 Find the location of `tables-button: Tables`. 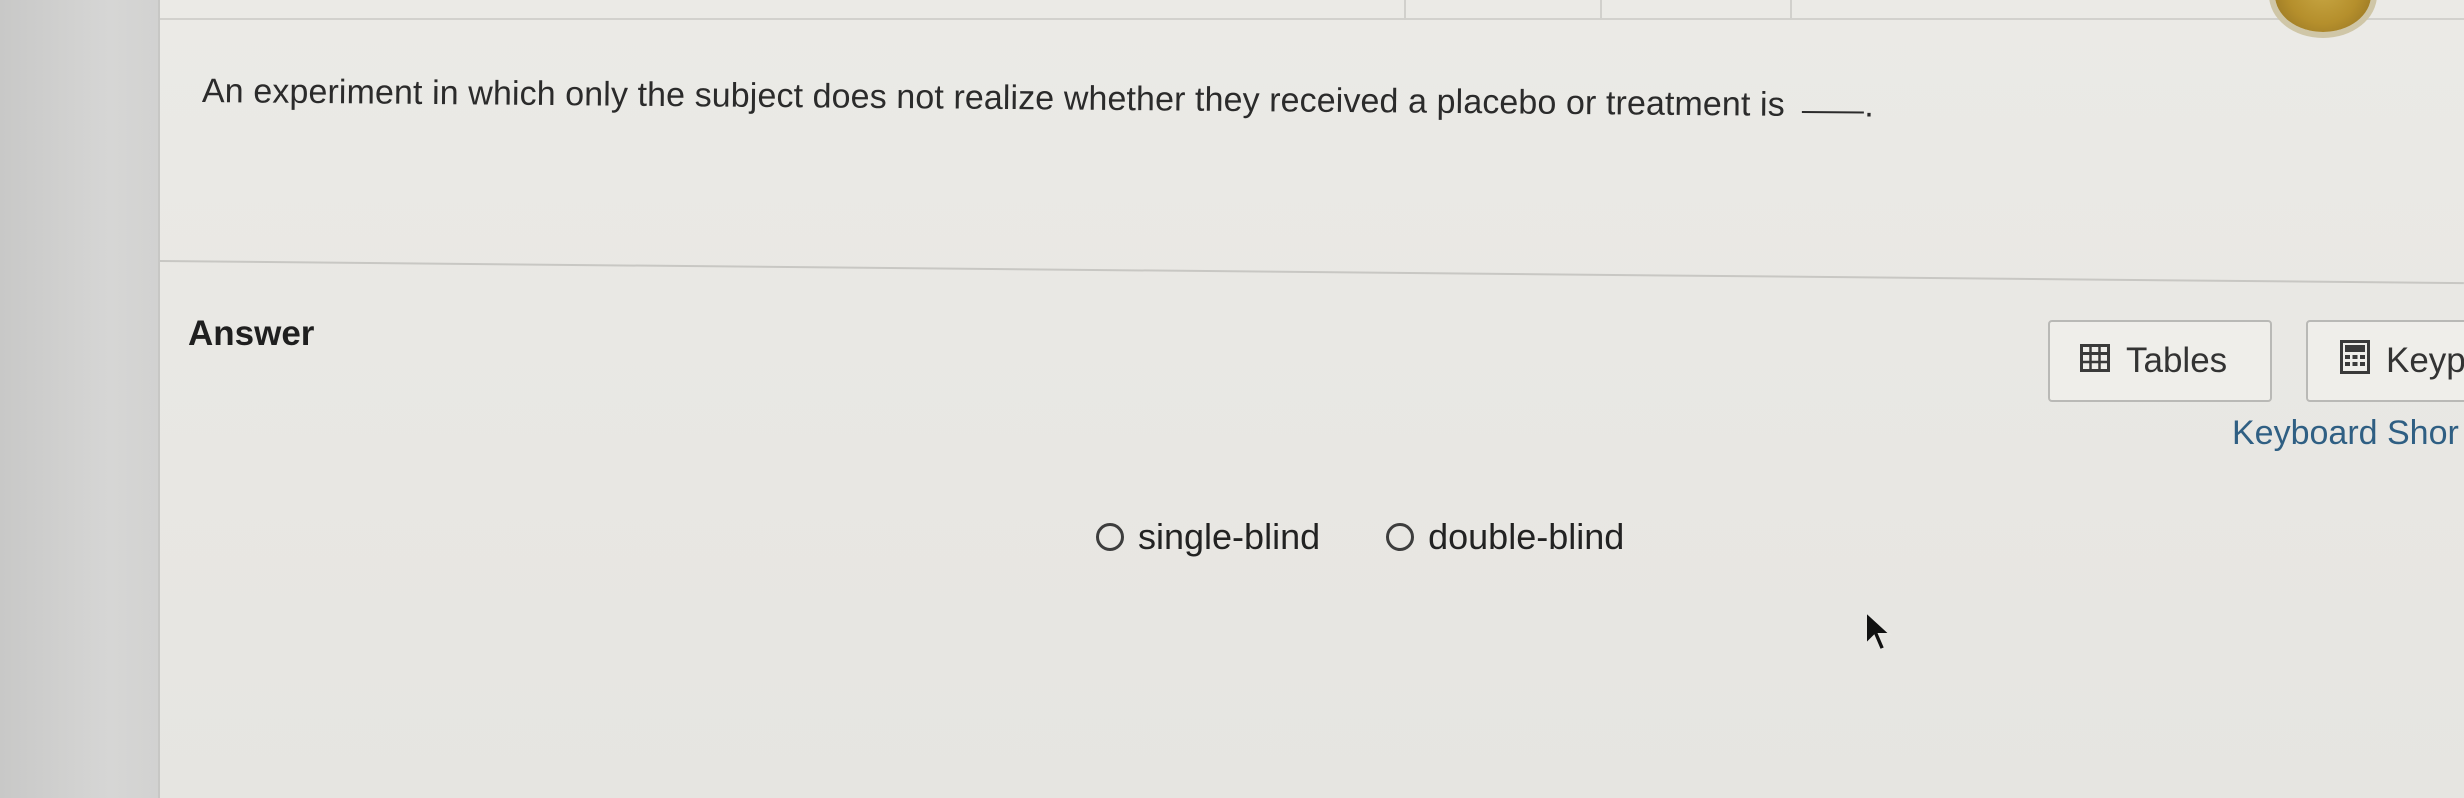

tables-button: Tables is located at coordinates (2160, 361).